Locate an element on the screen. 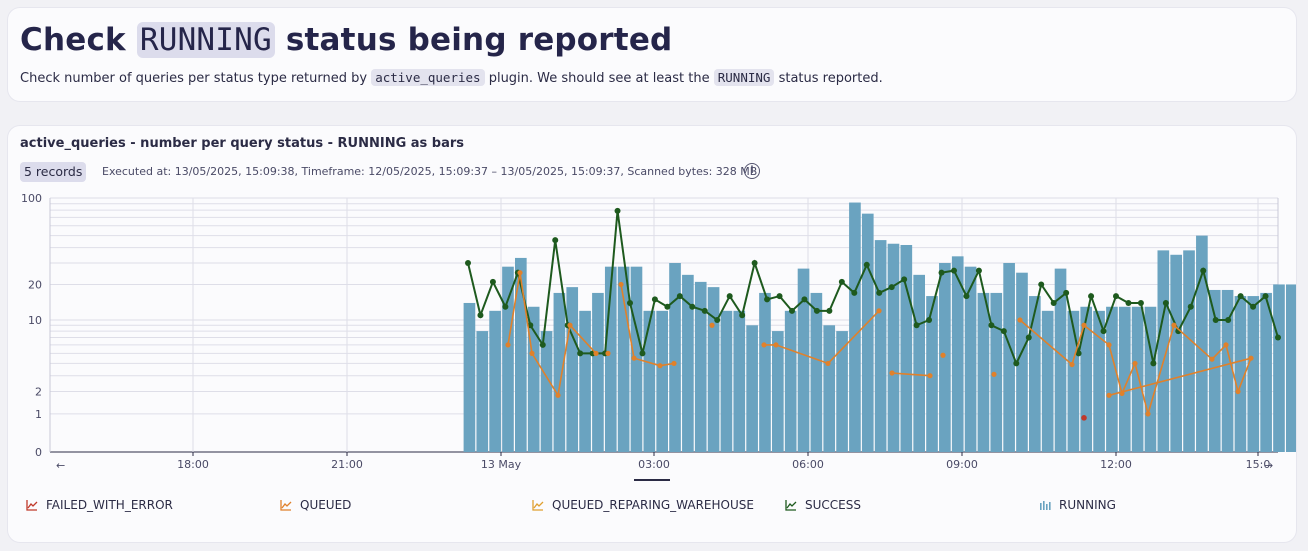 The image size is (1308, 551). page-title: Check RUNNING status being reported is located at coordinates (346, 40).